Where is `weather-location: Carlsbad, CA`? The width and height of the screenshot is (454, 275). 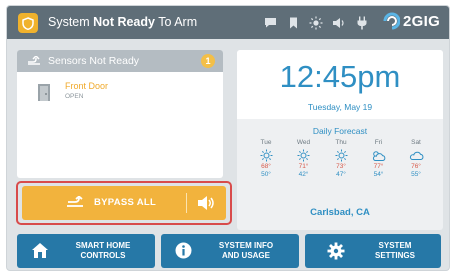 weather-location: Carlsbad, CA is located at coordinates (340, 212).